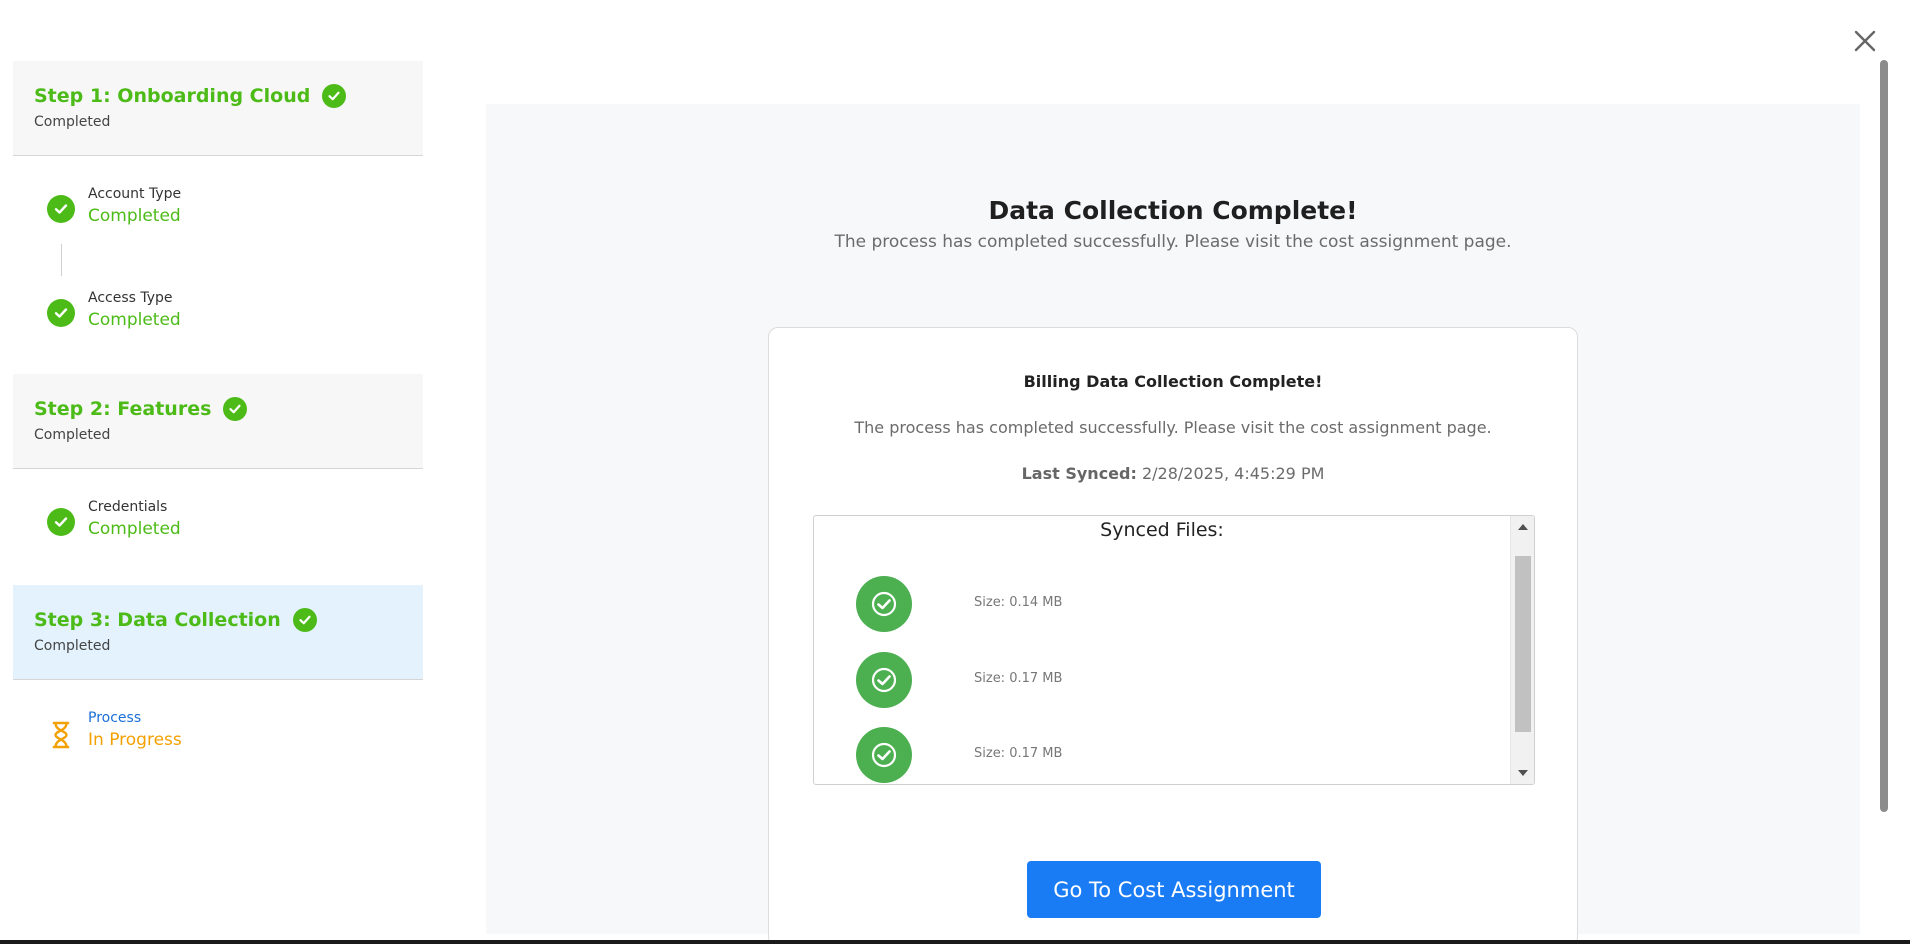  Describe the element at coordinates (135, 740) in the screenshot. I see `substep-status: In Progress` at that location.